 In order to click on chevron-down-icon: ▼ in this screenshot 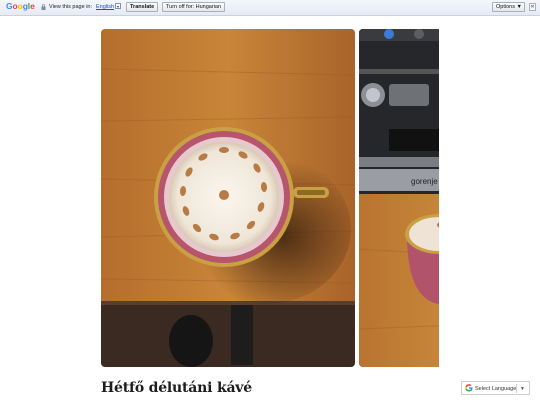, I will do `click(522, 389)`.